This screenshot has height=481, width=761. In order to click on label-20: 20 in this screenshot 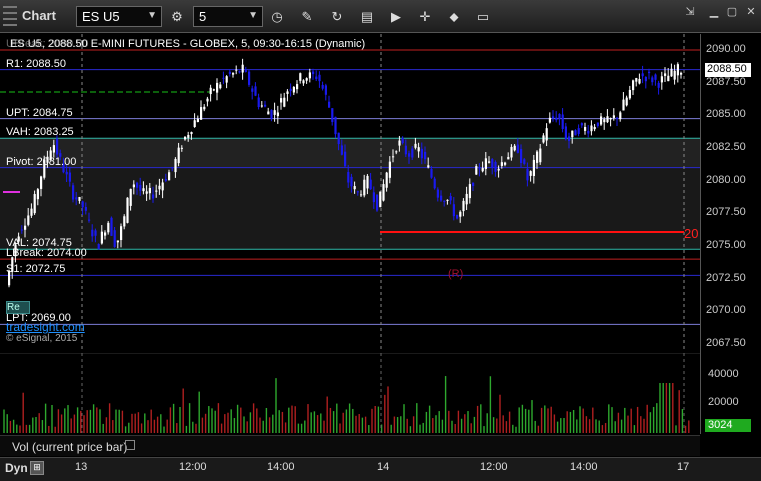, I will do `click(691, 233)`.